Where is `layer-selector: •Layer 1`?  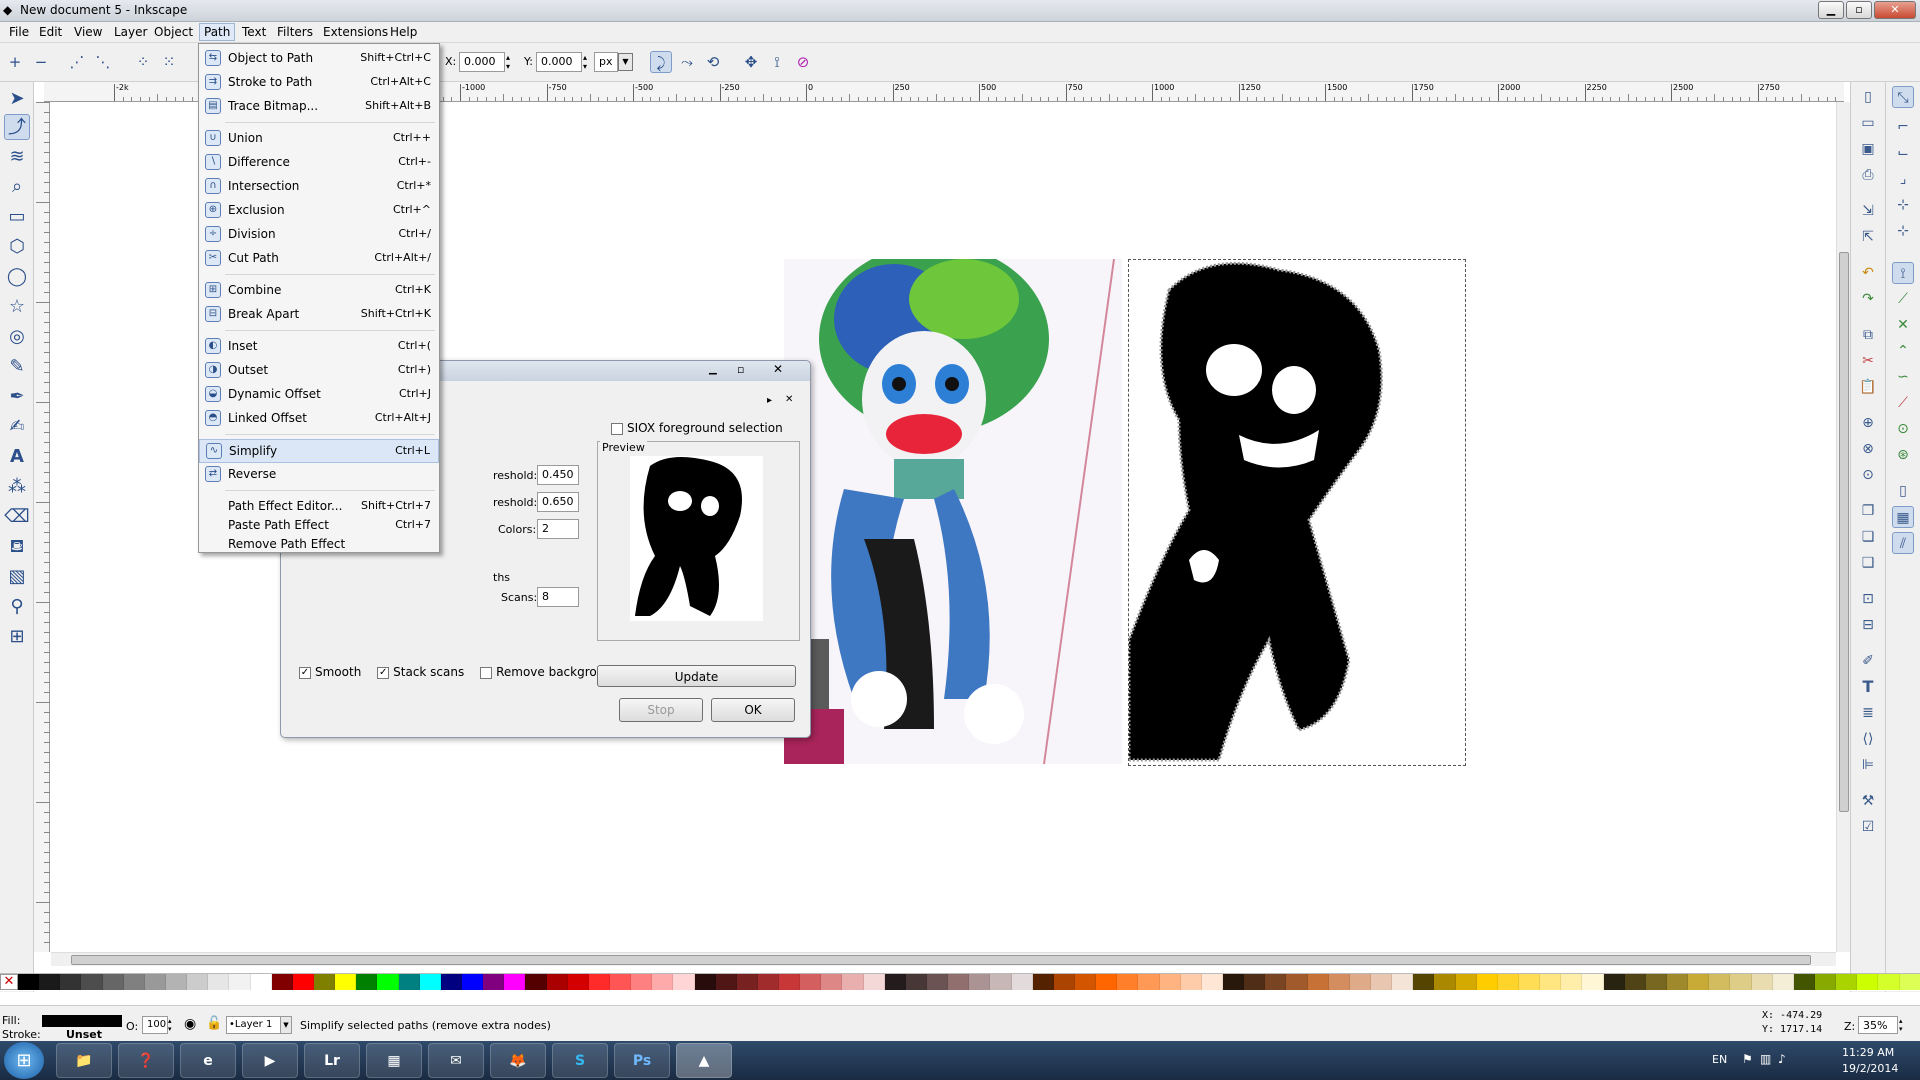
layer-selector: •Layer 1 is located at coordinates (254, 1025).